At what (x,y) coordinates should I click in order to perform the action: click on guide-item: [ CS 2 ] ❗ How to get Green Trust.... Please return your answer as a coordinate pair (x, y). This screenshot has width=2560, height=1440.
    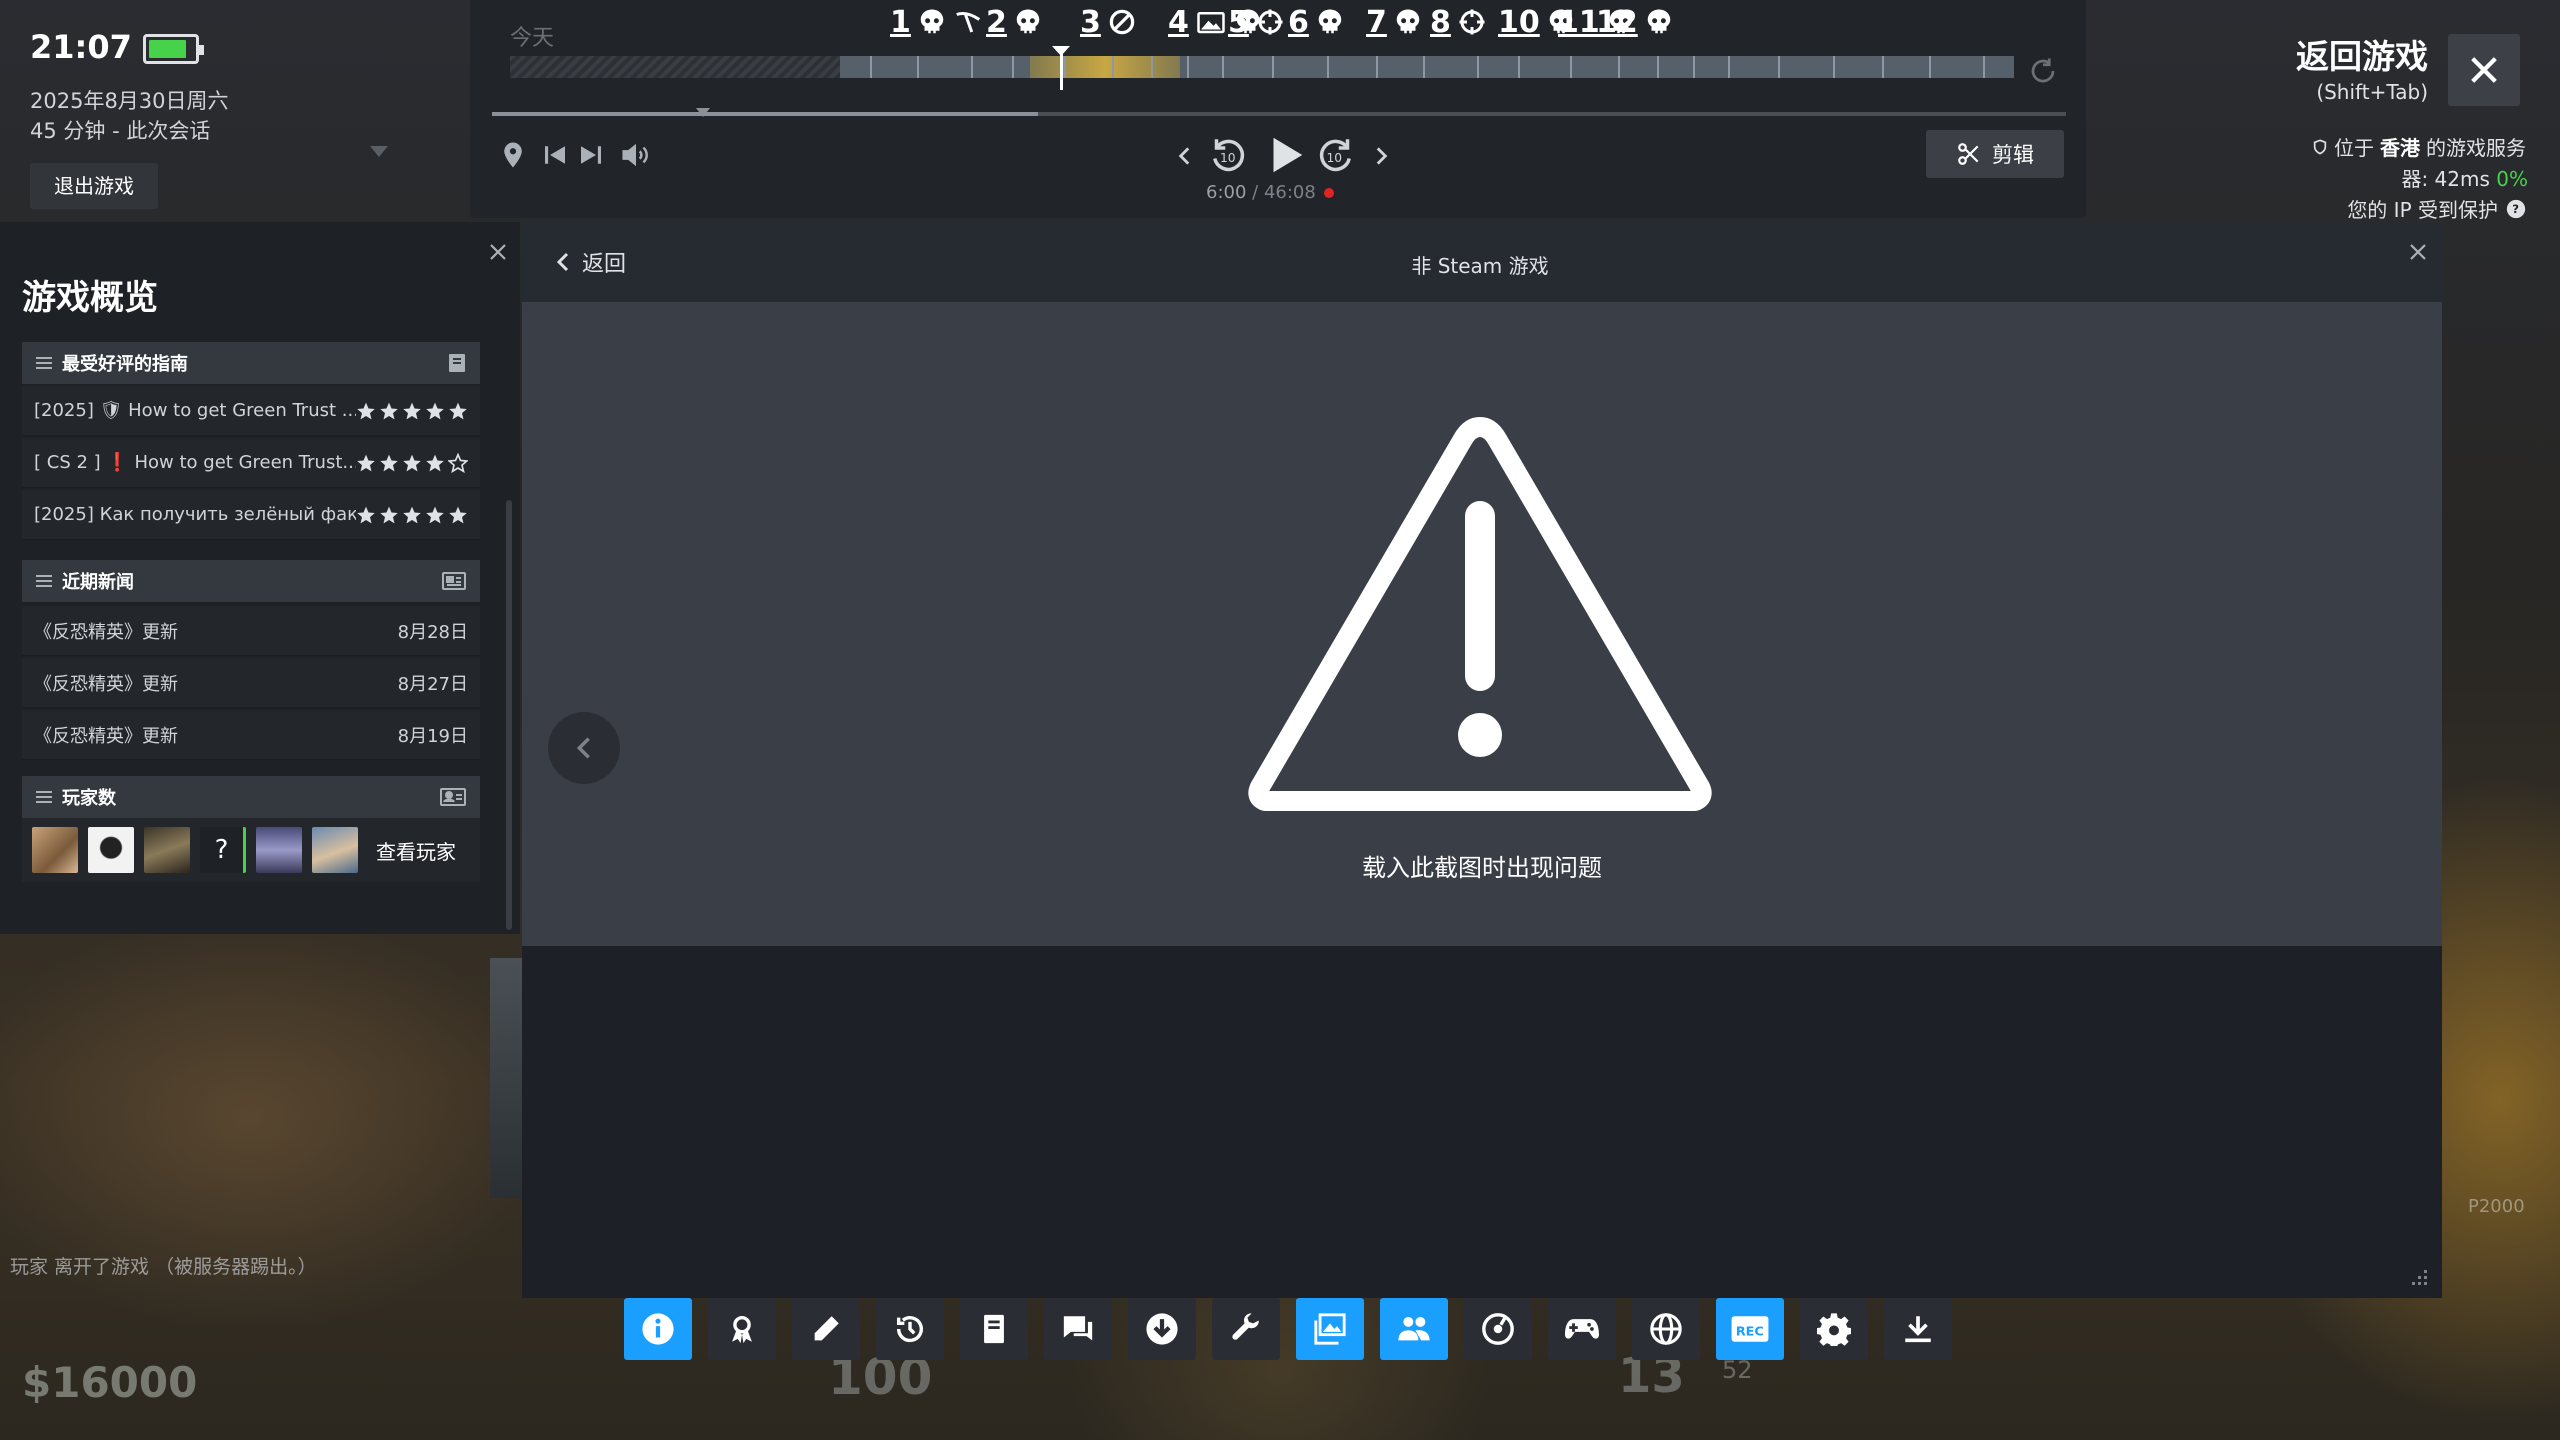
    Looking at the image, I should click on (251, 463).